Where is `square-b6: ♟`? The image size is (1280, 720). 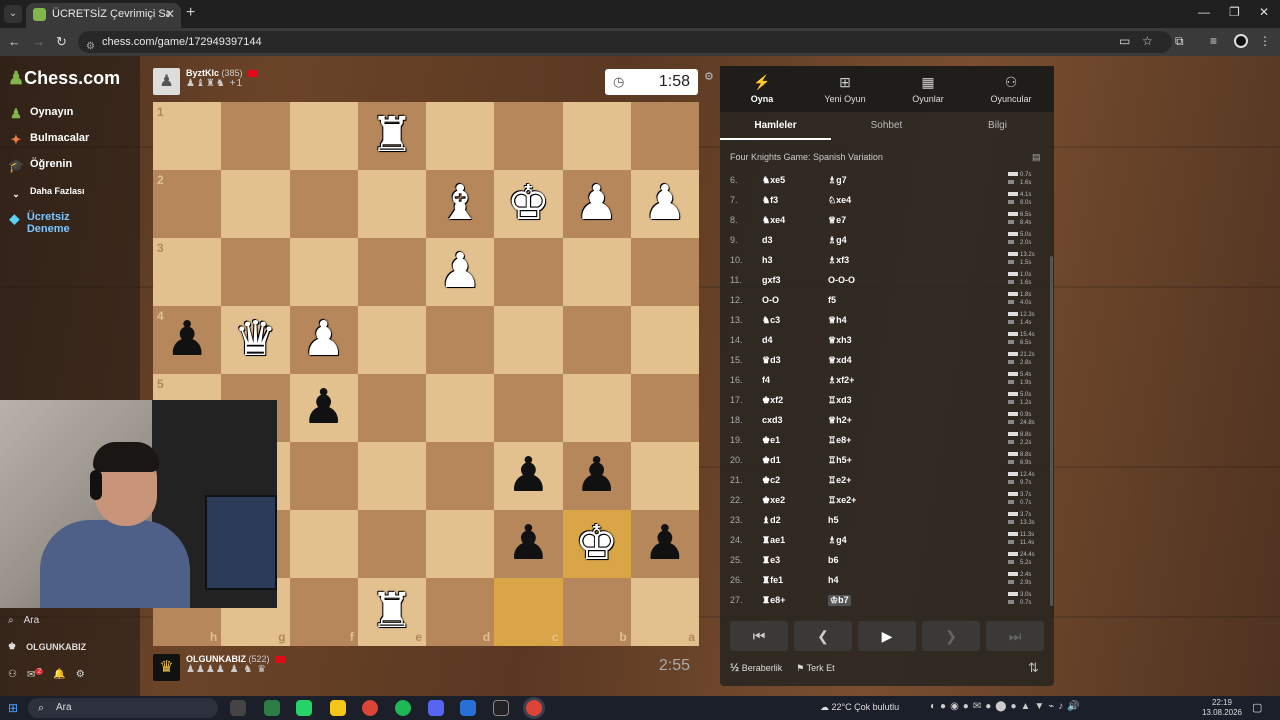 square-b6: ♟ is located at coordinates (596, 476).